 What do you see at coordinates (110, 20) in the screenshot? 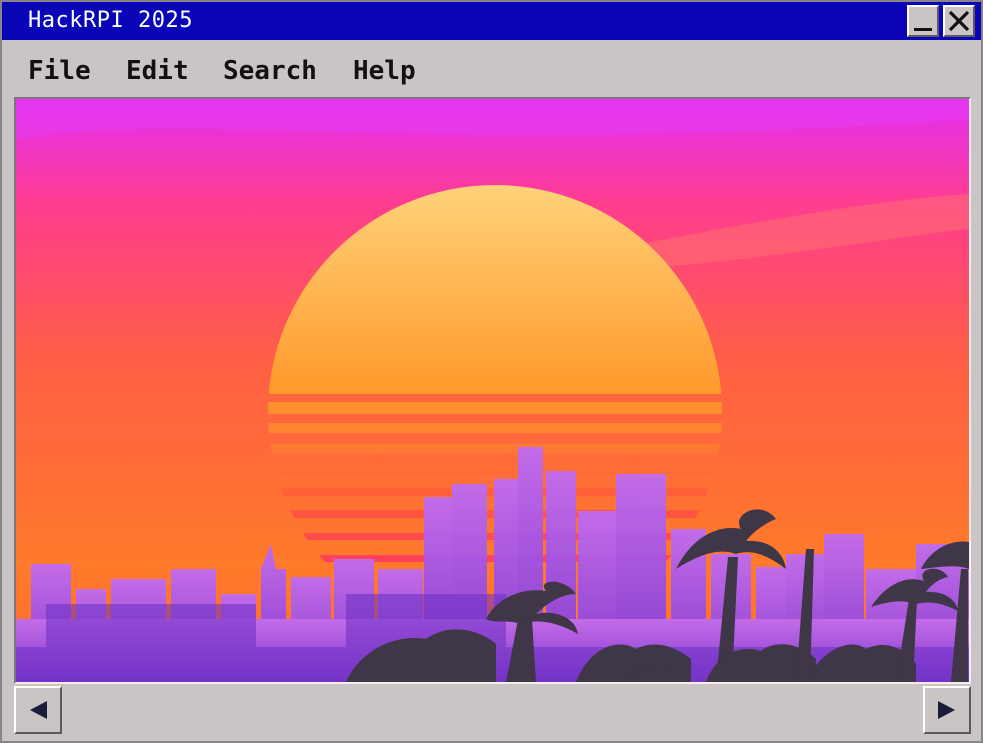
I see `window-title: HackRPI 2025` at bounding box center [110, 20].